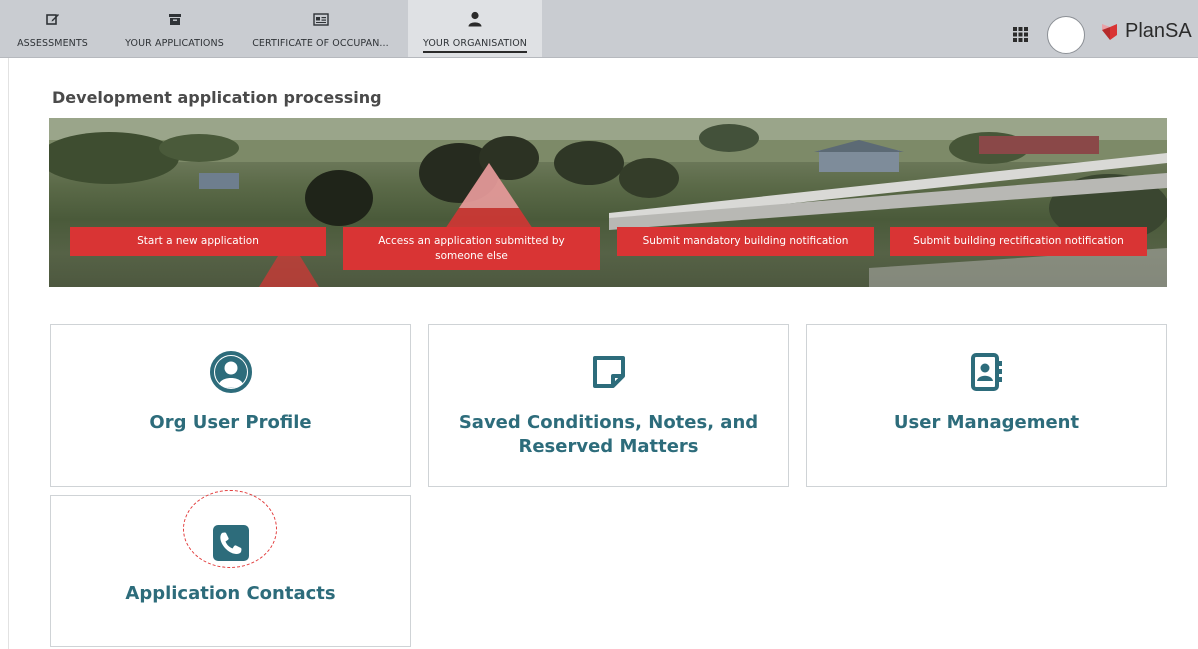  I want to click on tab-your-organisation-label: YOUR ORGANISATION, so click(475, 45).